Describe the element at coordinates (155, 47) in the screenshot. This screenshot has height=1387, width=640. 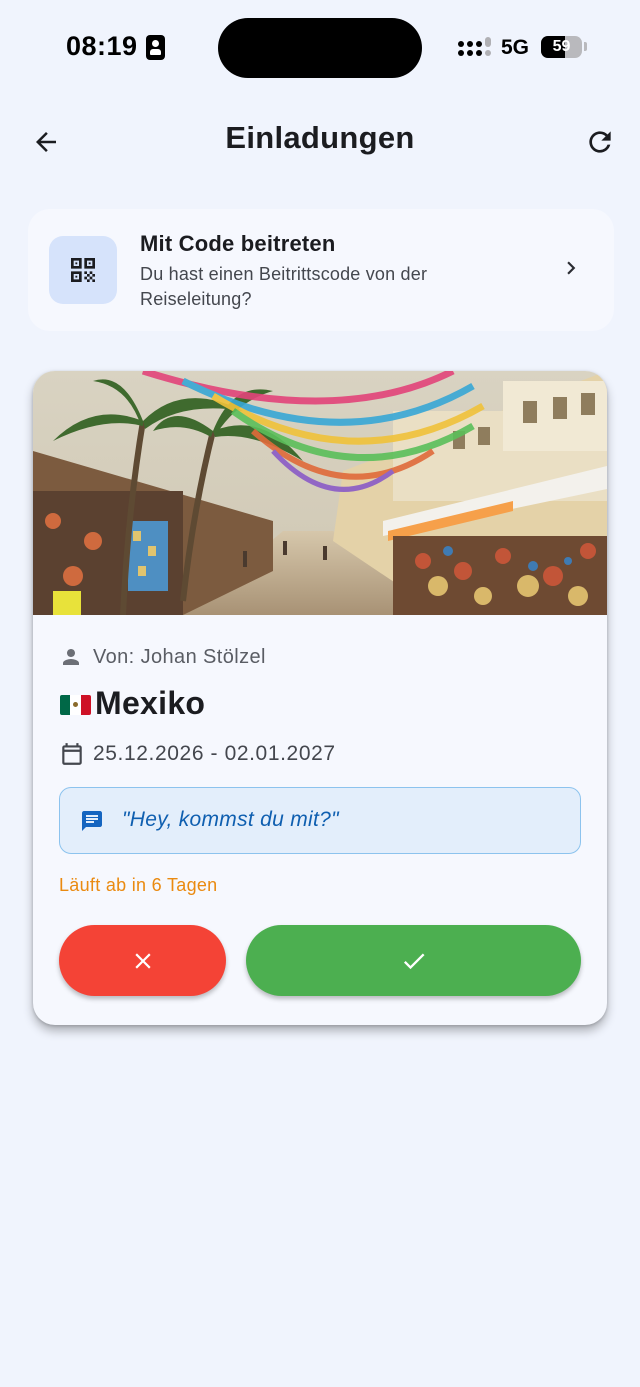
I see `contact-card-icon` at that location.